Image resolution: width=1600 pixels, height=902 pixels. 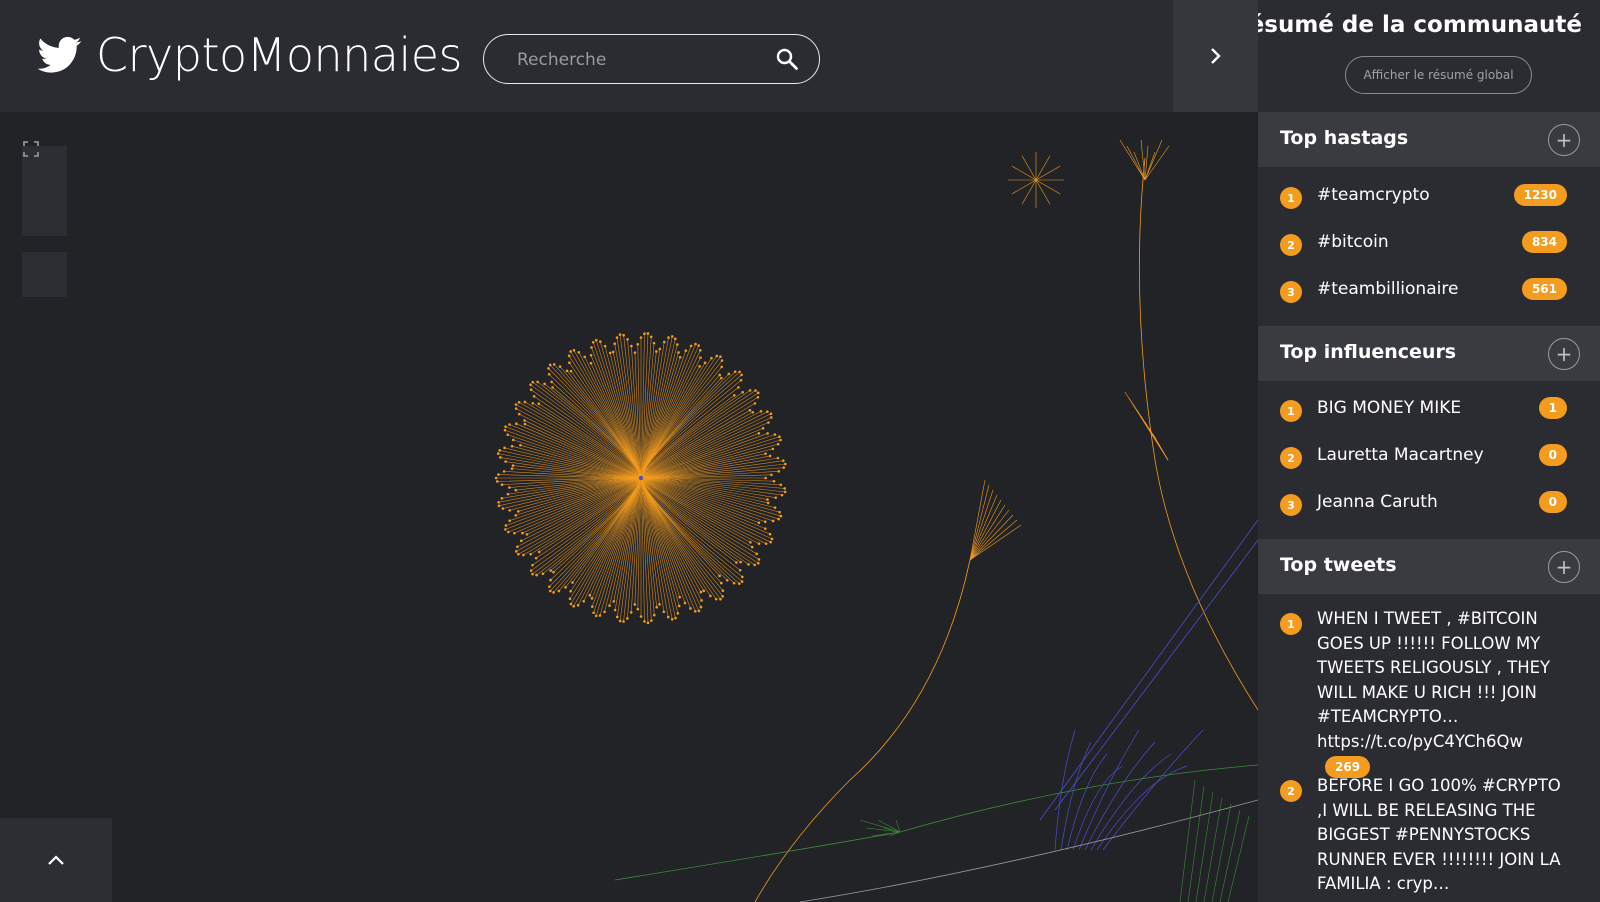 What do you see at coordinates (250, 55) in the screenshot?
I see `brand: CryptoMonnaies` at bounding box center [250, 55].